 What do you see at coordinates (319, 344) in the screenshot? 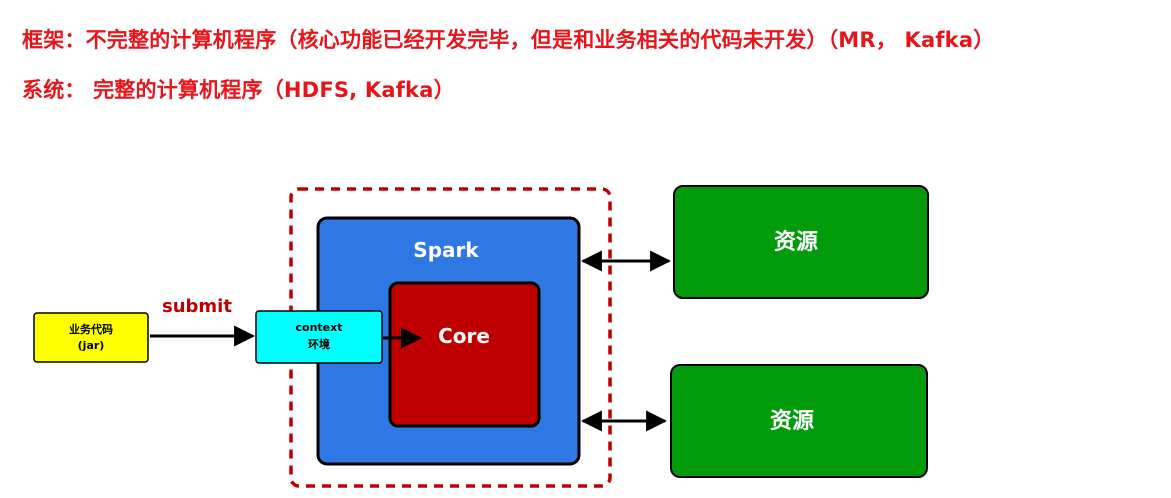
I see `context-label-line2: 环境` at bounding box center [319, 344].